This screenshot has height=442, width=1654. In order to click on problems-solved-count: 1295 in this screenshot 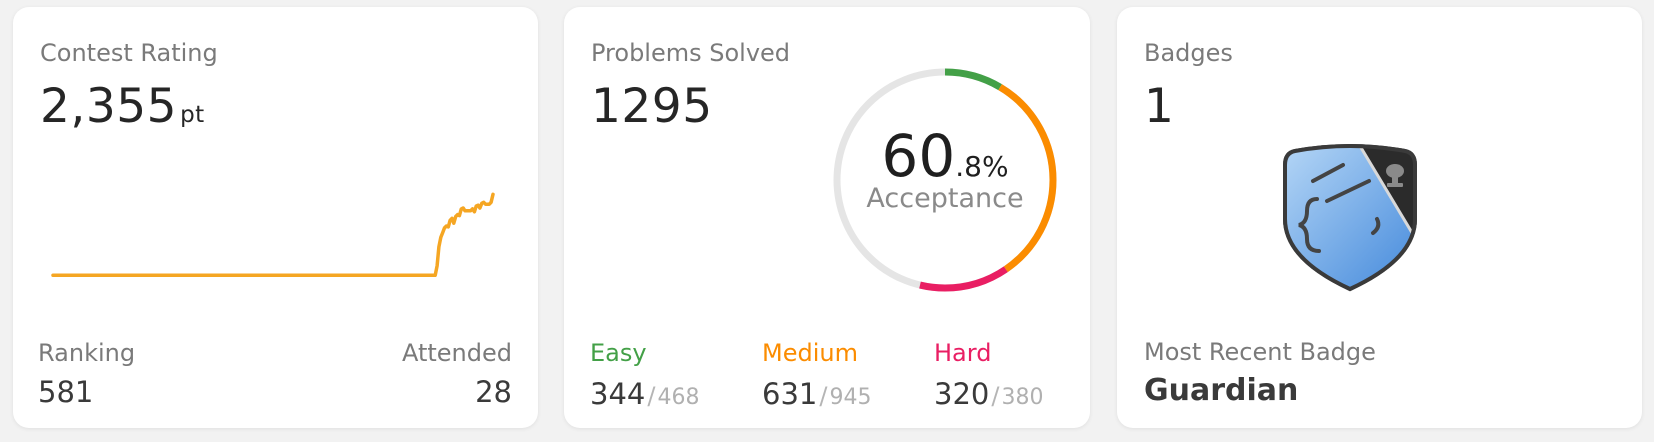, I will do `click(652, 106)`.